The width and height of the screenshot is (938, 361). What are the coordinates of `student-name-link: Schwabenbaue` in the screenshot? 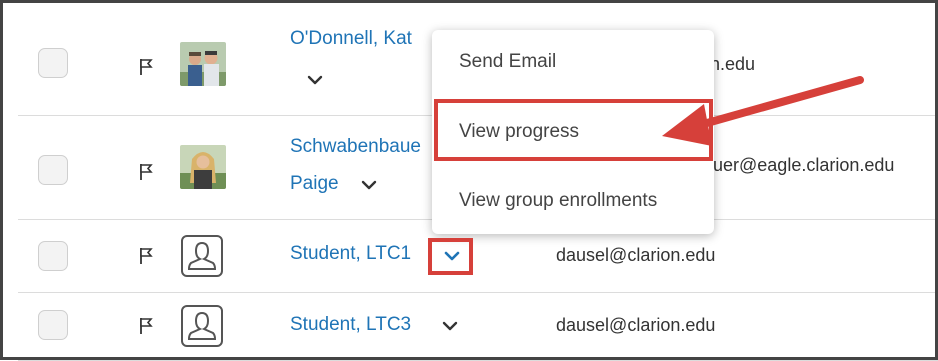 It's located at (355, 147).